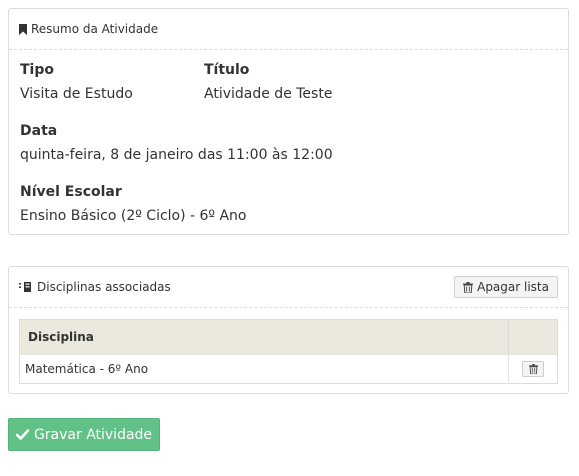 This screenshot has height=476, width=579. What do you see at coordinates (104, 287) in the screenshot?
I see `disciplines-title: Disciplinas associadas` at bounding box center [104, 287].